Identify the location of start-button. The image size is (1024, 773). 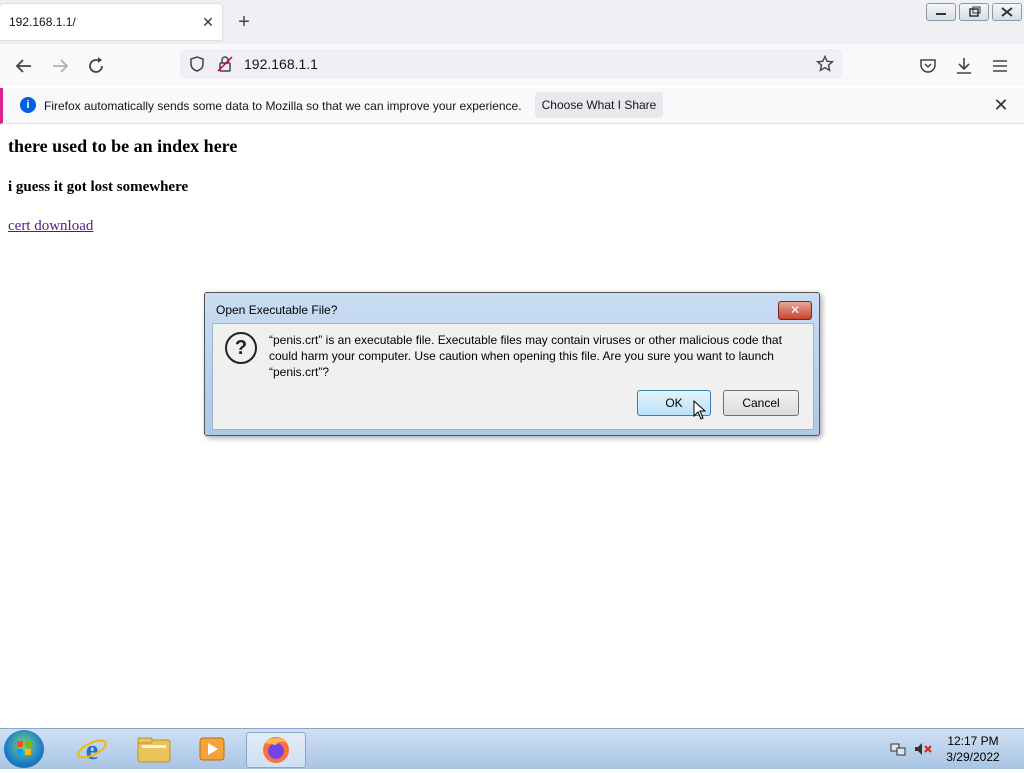
(24, 749).